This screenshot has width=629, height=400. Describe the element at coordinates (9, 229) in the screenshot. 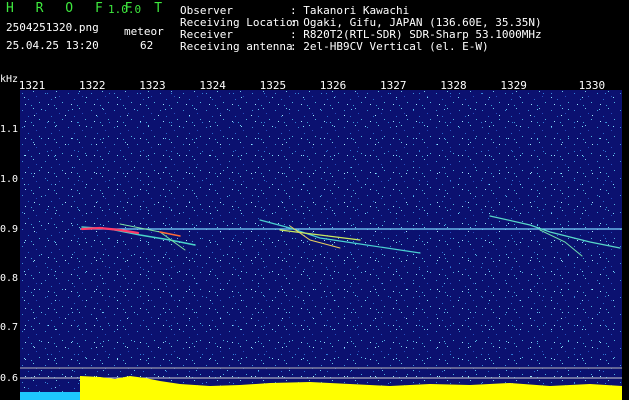

I see `y-tick: 0.9` at that location.